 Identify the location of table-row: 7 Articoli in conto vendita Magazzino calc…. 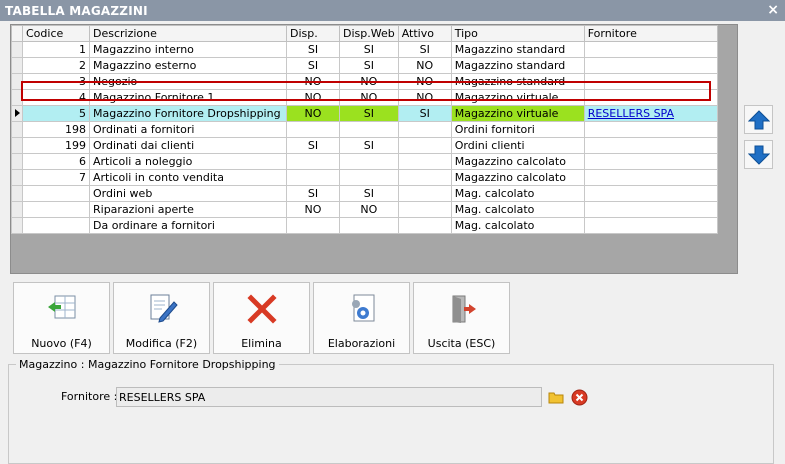
(364, 177).